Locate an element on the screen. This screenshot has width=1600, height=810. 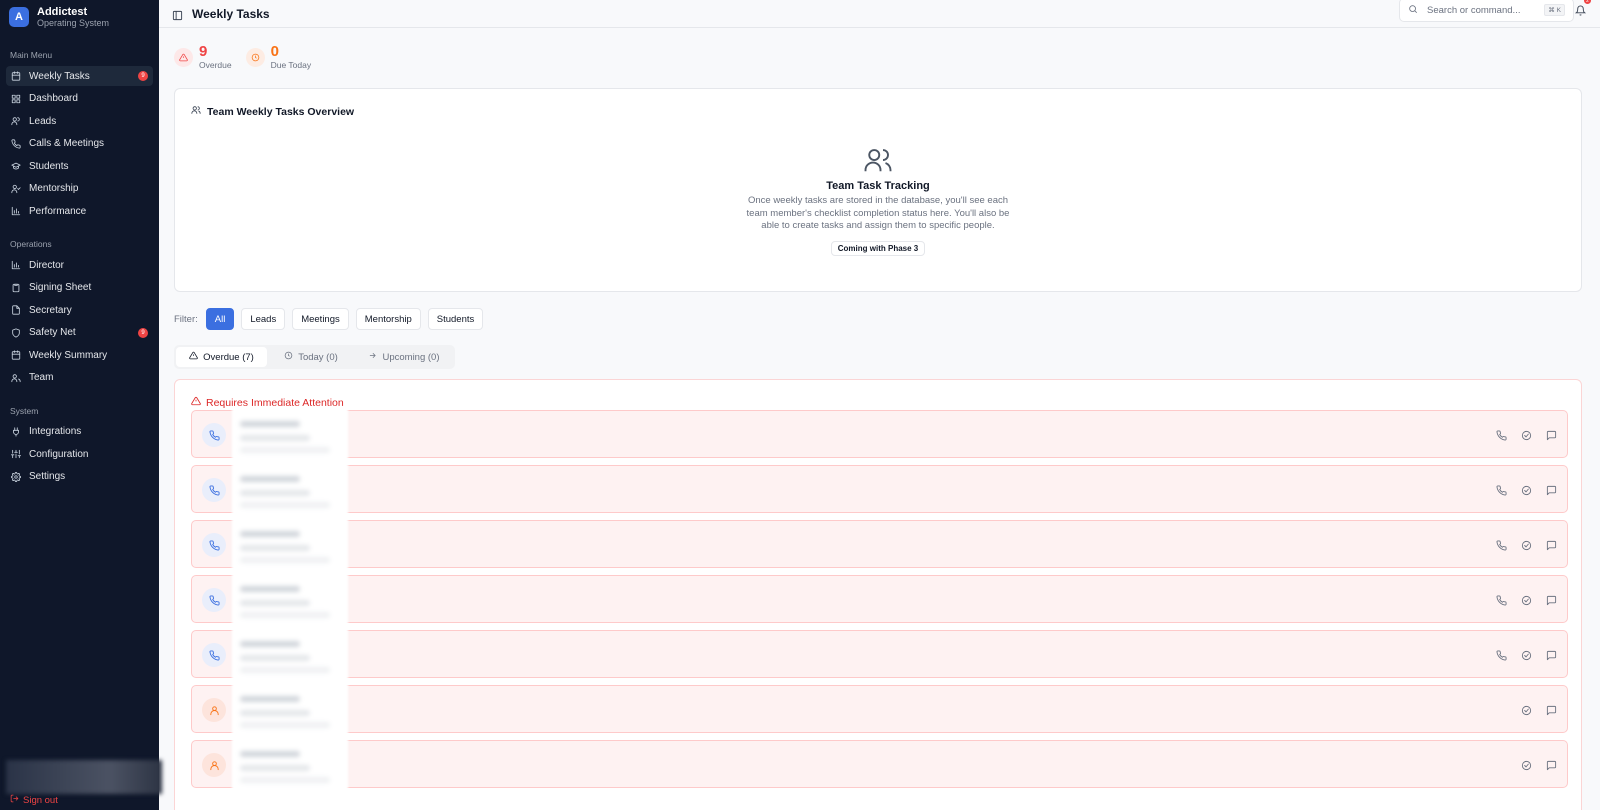
stat-overdue-label: Overdue is located at coordinates (215, 65).